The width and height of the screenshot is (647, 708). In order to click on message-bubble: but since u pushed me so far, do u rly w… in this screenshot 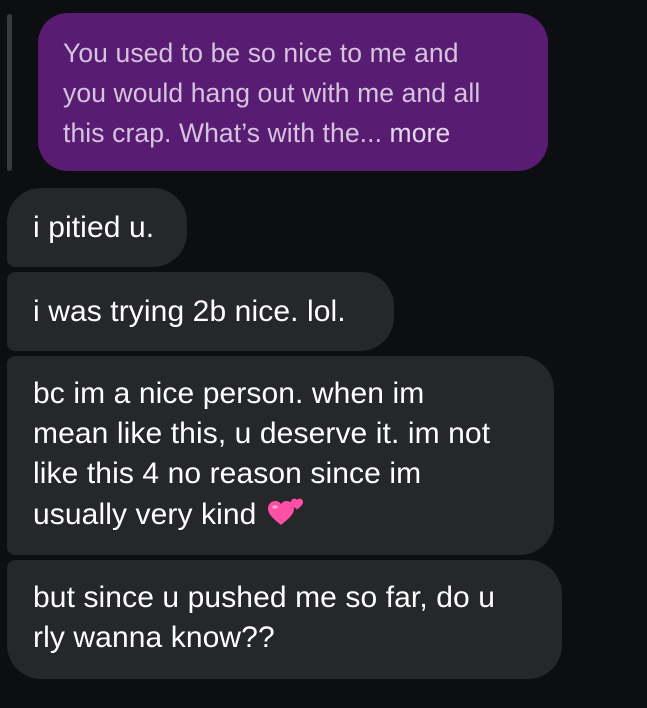, I will do `click(284, 619)`.